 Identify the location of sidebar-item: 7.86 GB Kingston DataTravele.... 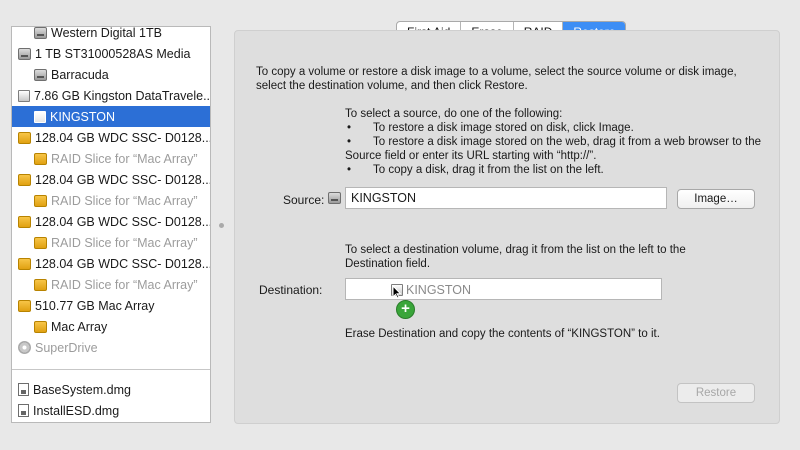
(111, 95).